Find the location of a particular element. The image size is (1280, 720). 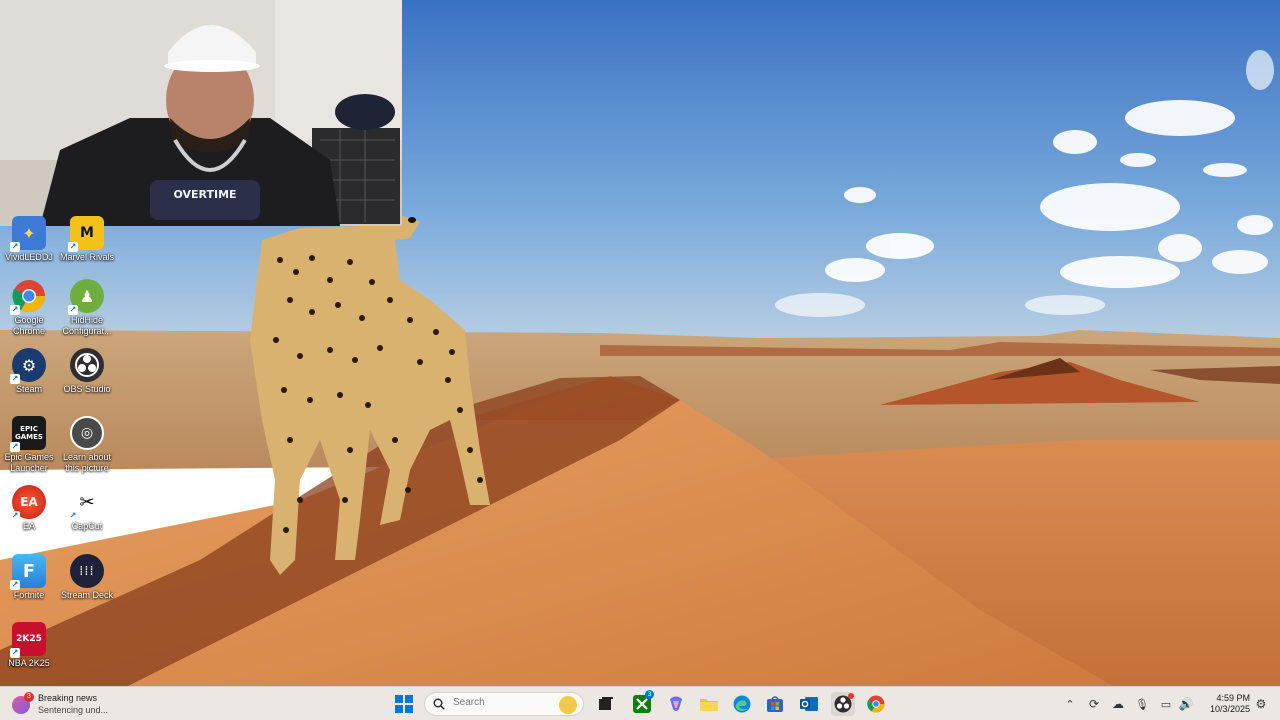

desktop-icon-nba2k: 2K25 ↗ NBA 2K25 is located at coordinates (29, 645).